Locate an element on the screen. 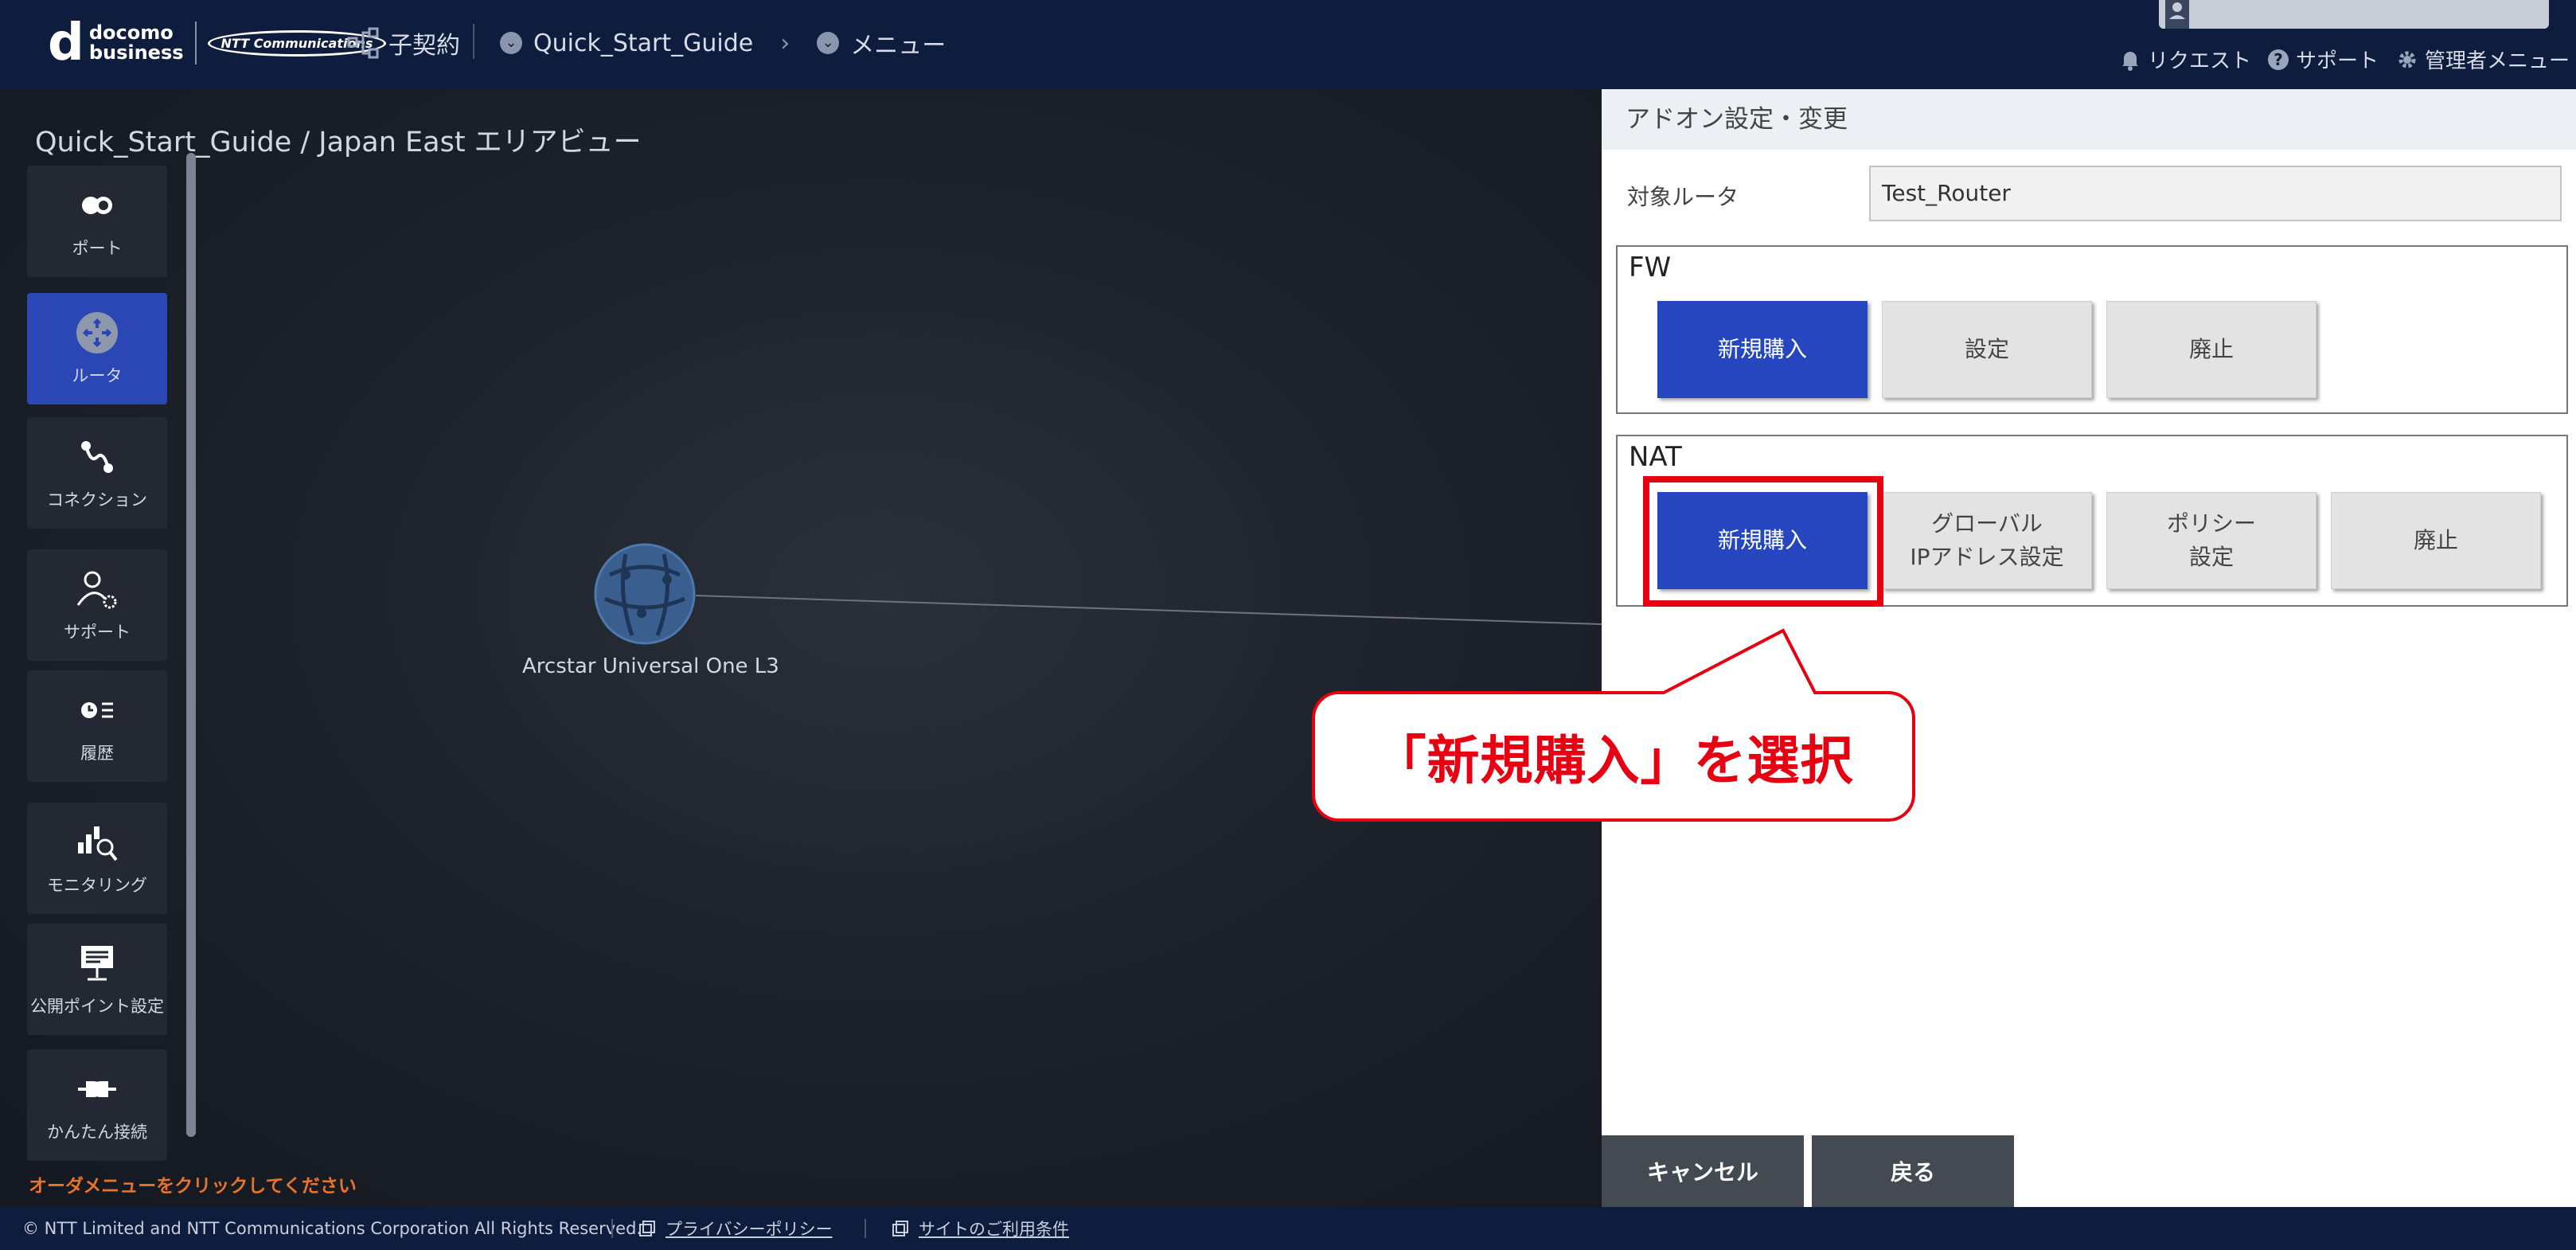  privacy-policy-label: プライバシーポリシー is located at coordinates (749, 1229).